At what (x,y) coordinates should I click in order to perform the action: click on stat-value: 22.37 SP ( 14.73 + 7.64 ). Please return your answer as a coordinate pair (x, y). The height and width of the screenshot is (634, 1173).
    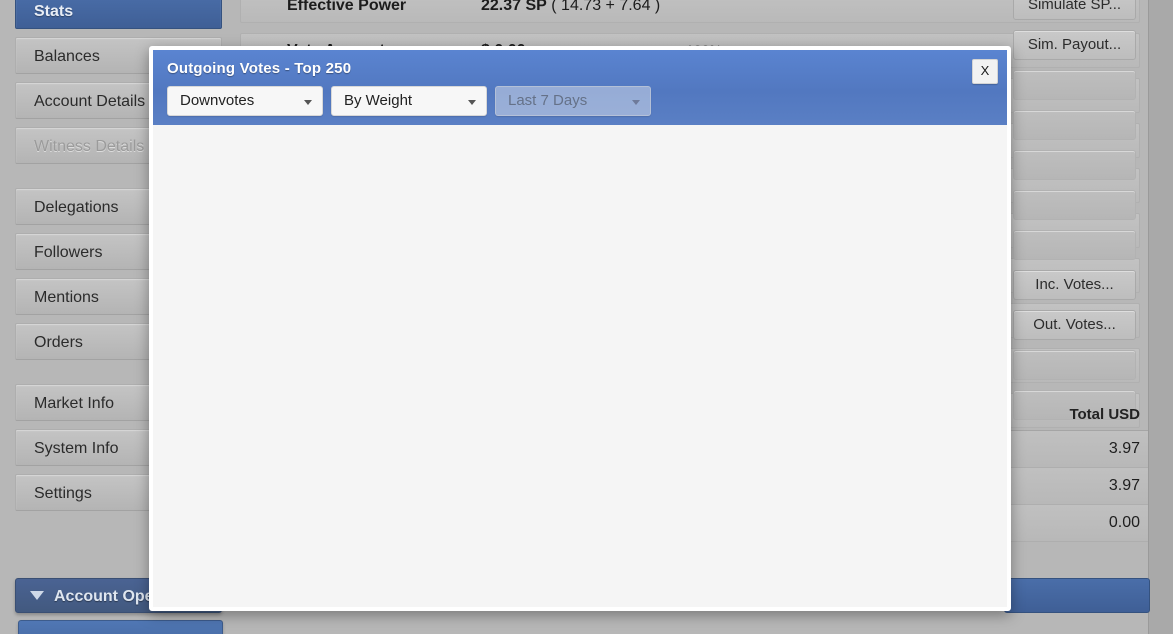
    Looking at the image, I should click on (570, 11).